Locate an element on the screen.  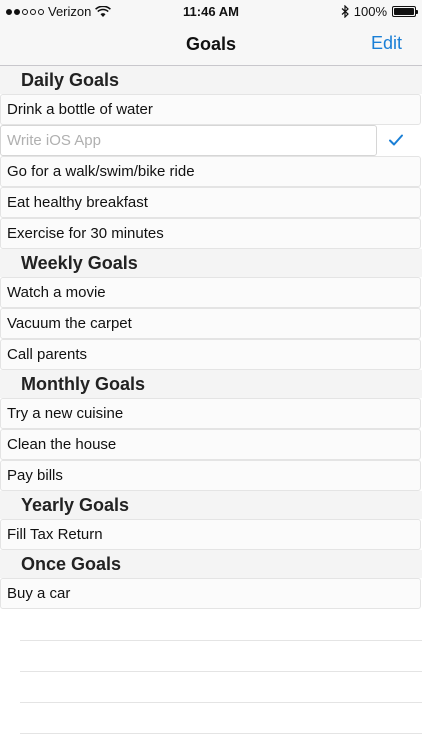
status-right: 100% is located at coordinates (379, 11).